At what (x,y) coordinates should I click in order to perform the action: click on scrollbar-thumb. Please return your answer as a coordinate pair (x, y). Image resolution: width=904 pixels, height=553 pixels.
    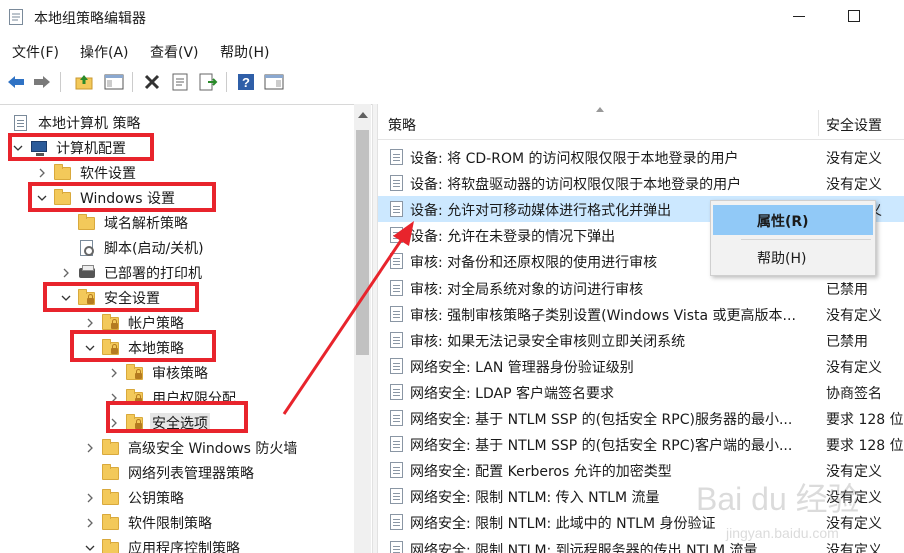
    Looking at the image, I should click on (362, 242).